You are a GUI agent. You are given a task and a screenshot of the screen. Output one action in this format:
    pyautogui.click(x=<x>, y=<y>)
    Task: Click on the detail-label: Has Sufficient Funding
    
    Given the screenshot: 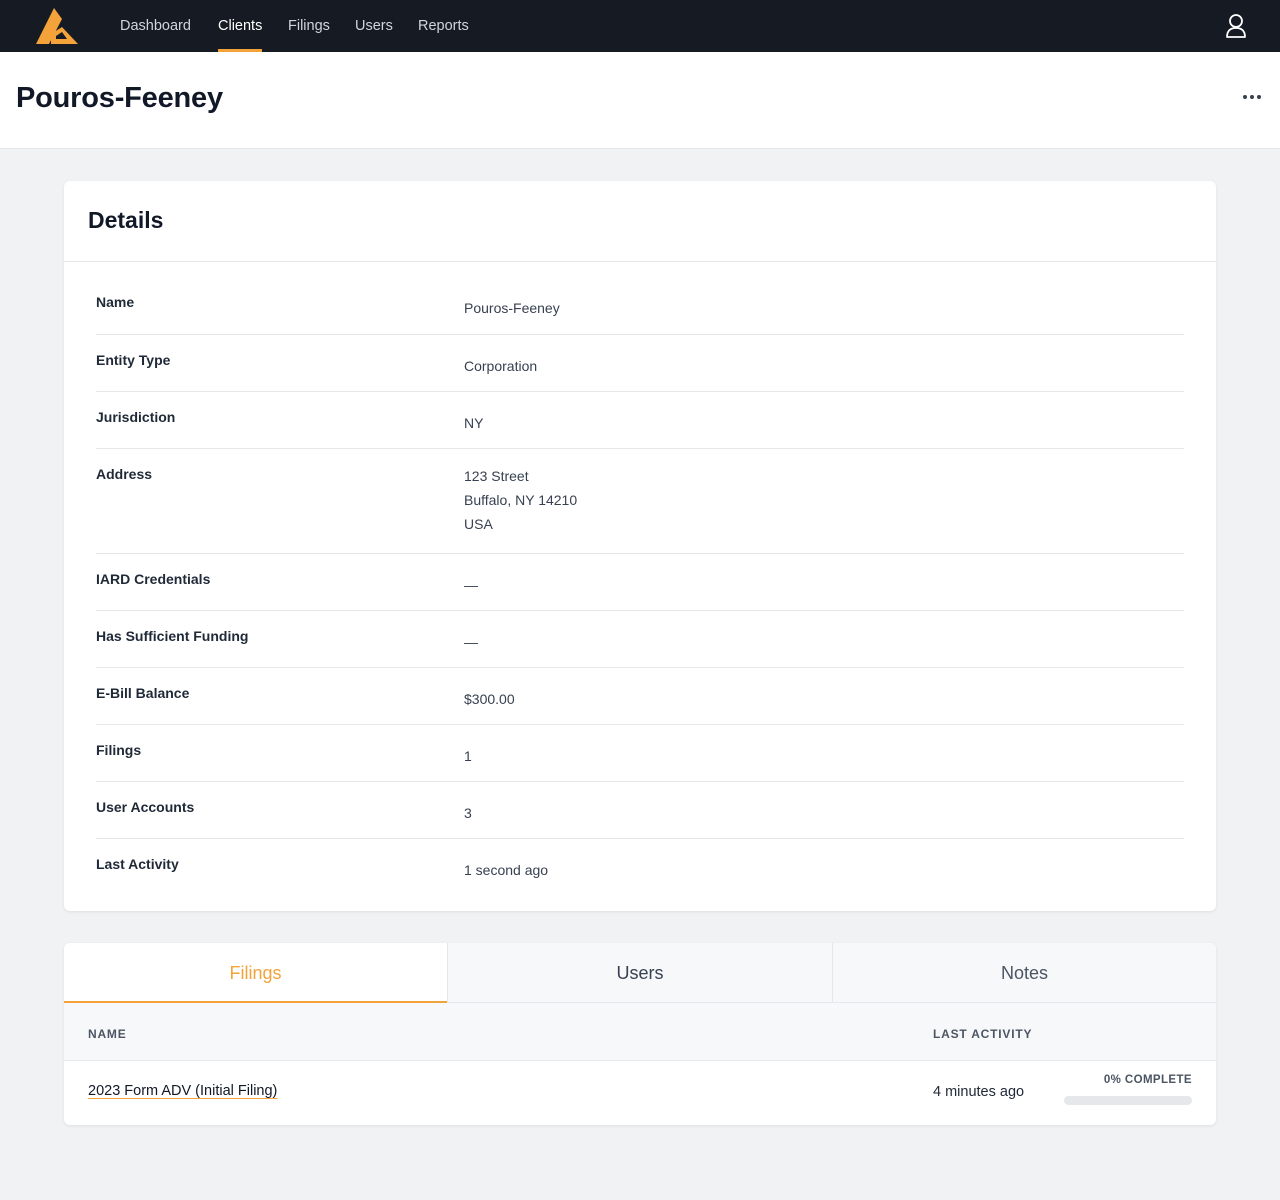 What is the action you would take?
    pyautogui.click(x=172, y=636)
    